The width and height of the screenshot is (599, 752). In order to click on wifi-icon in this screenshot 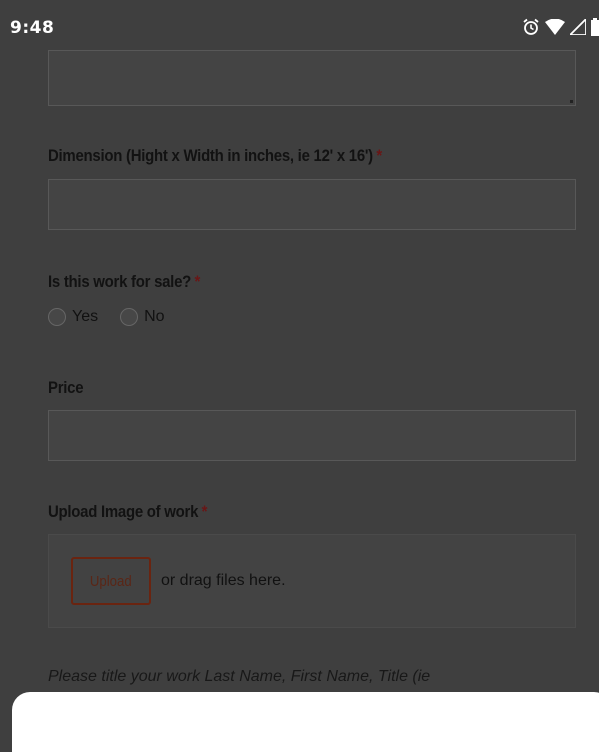, I will do `click(555, 27)`.